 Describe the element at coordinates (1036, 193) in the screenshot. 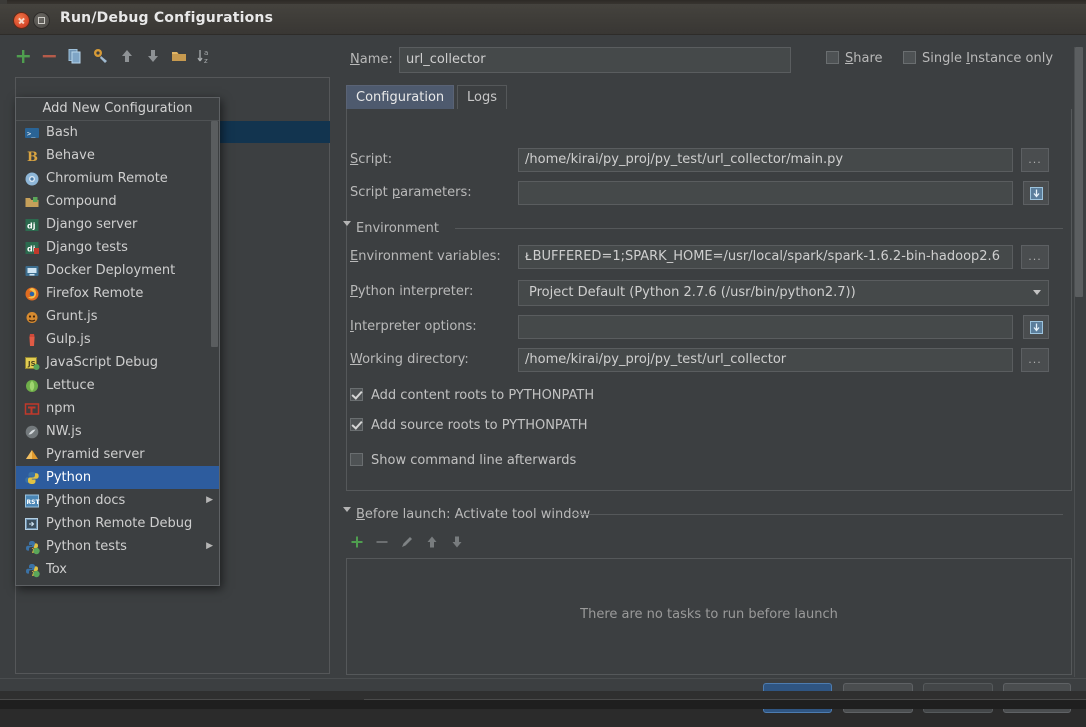

I see `script-parameters-macro-button` at that location.